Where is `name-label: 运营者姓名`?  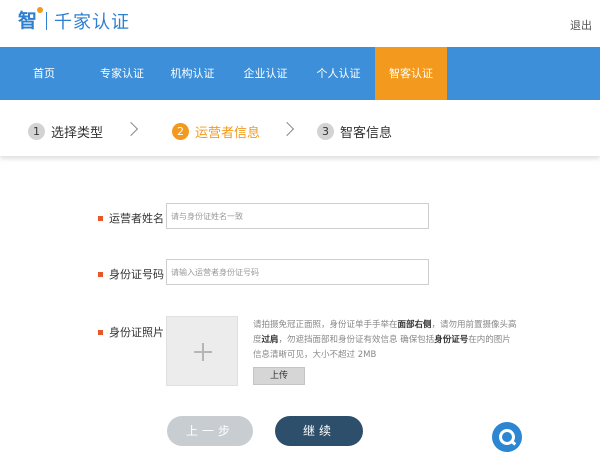
name-label: 运营者姓名 is located at coordinates (131, 218).